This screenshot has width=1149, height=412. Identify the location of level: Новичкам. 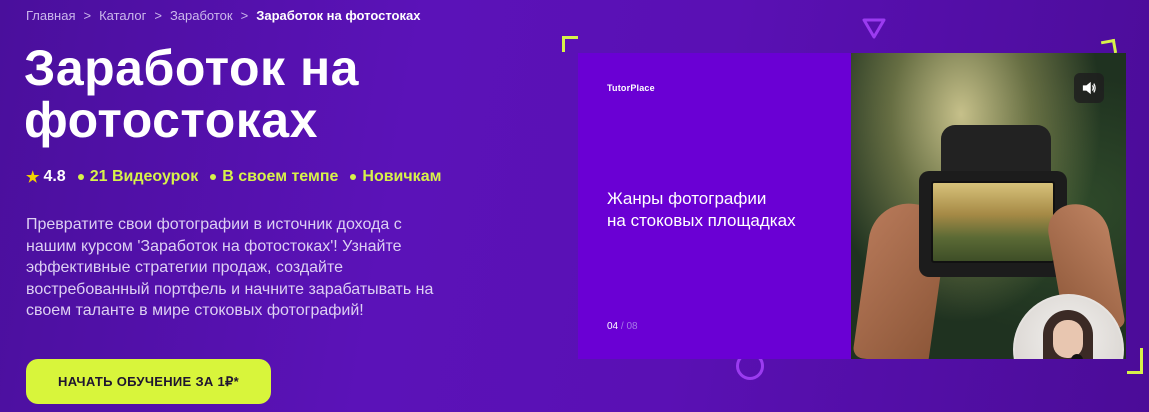
(395, 177).